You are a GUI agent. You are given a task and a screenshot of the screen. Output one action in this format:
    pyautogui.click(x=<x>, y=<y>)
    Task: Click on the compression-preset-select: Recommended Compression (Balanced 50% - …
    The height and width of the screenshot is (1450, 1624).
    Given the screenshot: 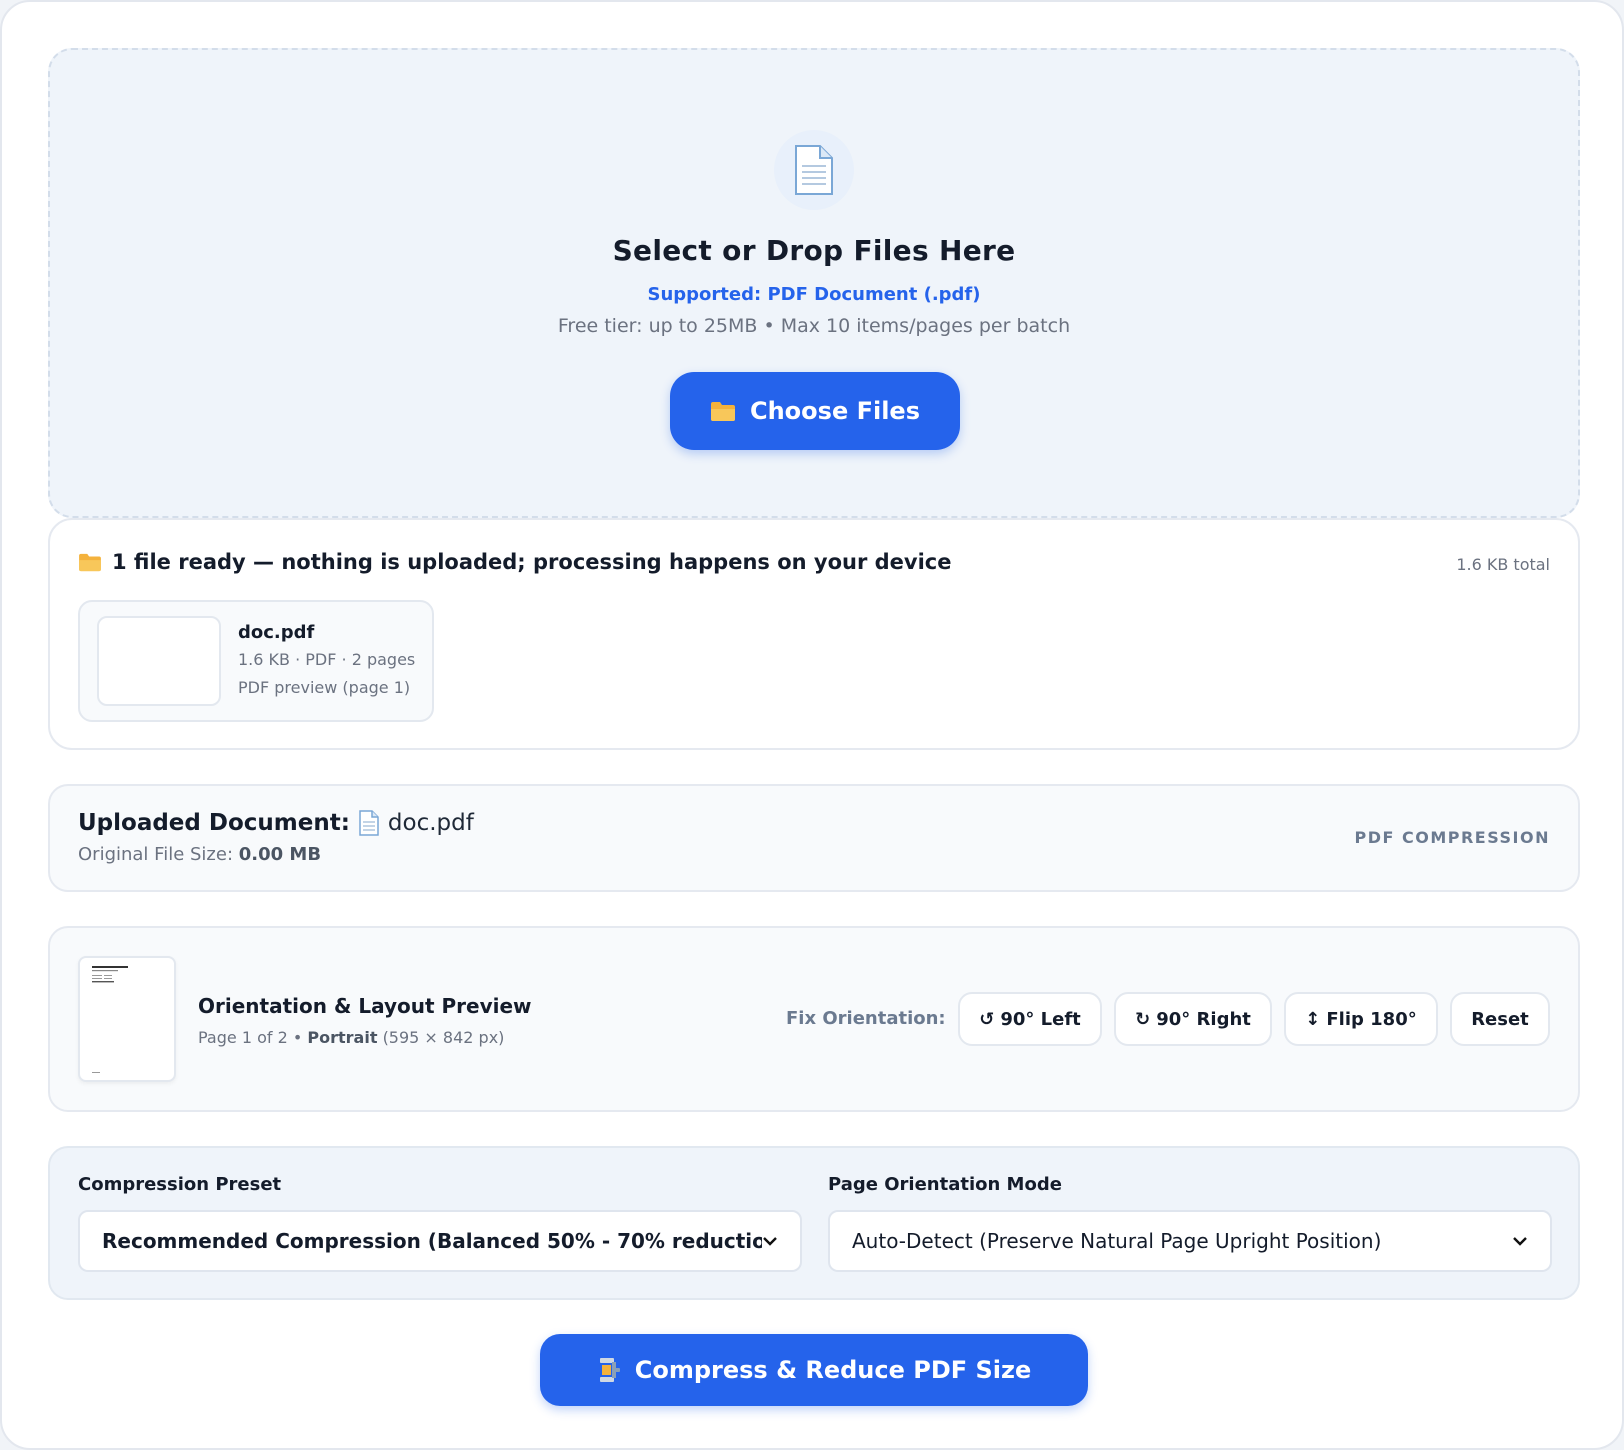 What is the action you would take?
    pyautogui.click(x=440, y=1241)
    